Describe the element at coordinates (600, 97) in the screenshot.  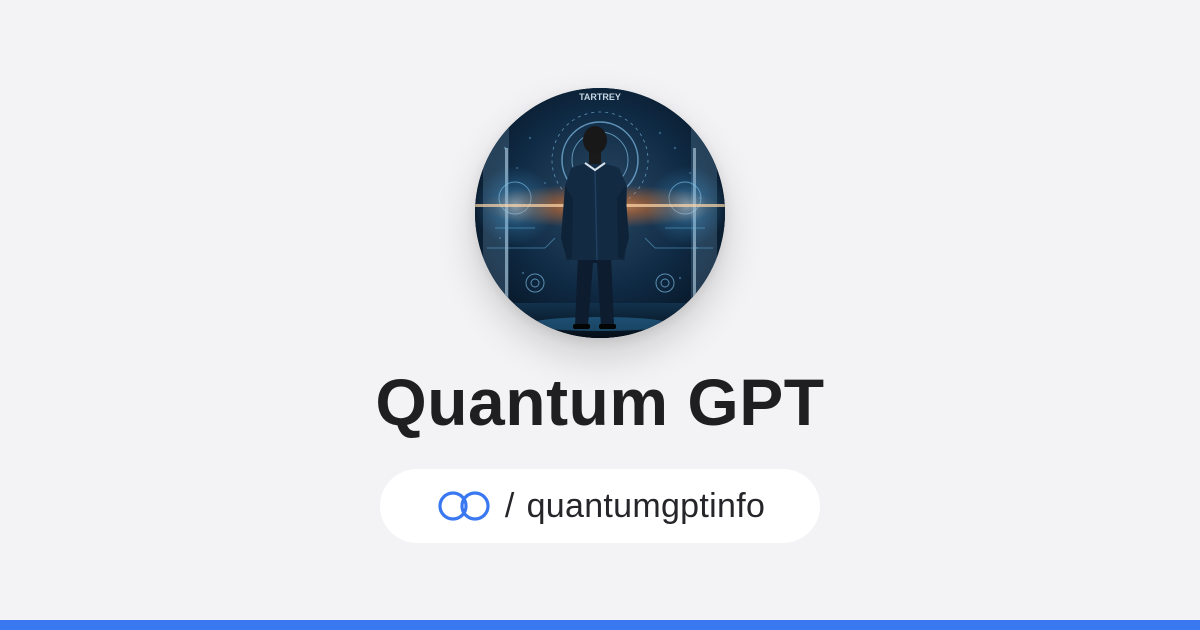
I see `avatar-sign-text: TARTREY` at that location.